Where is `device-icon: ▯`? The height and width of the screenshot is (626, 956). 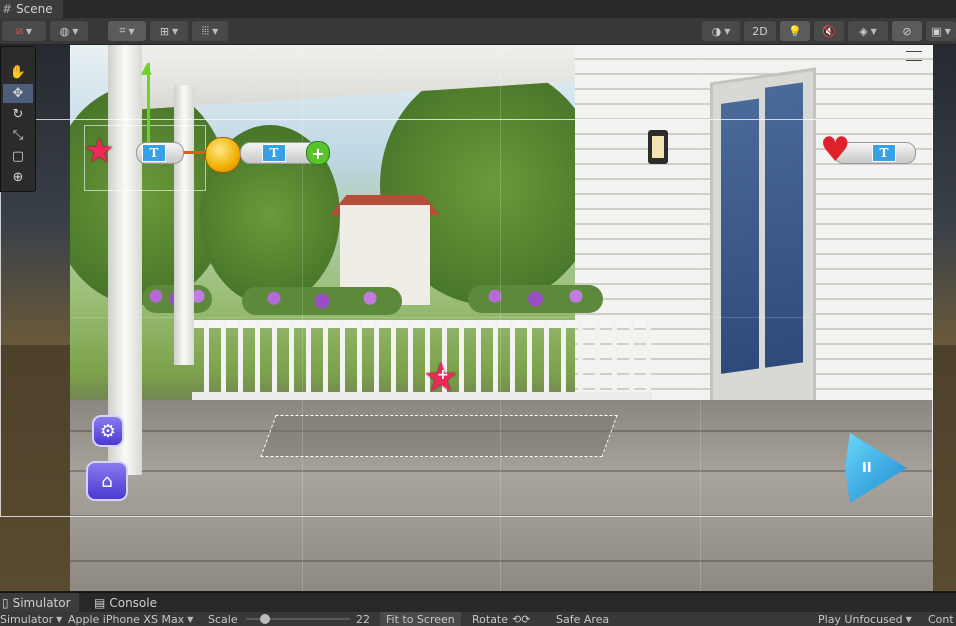
device-icon: ▯ is located at coordinates (5, 603).